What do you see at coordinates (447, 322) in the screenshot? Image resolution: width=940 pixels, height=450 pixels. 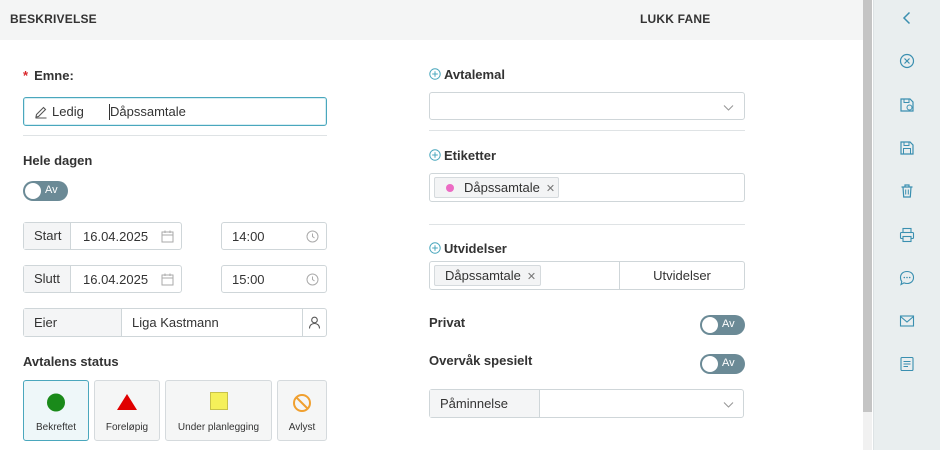 I see `private-label: Privat` at bounding box center [447, 322].